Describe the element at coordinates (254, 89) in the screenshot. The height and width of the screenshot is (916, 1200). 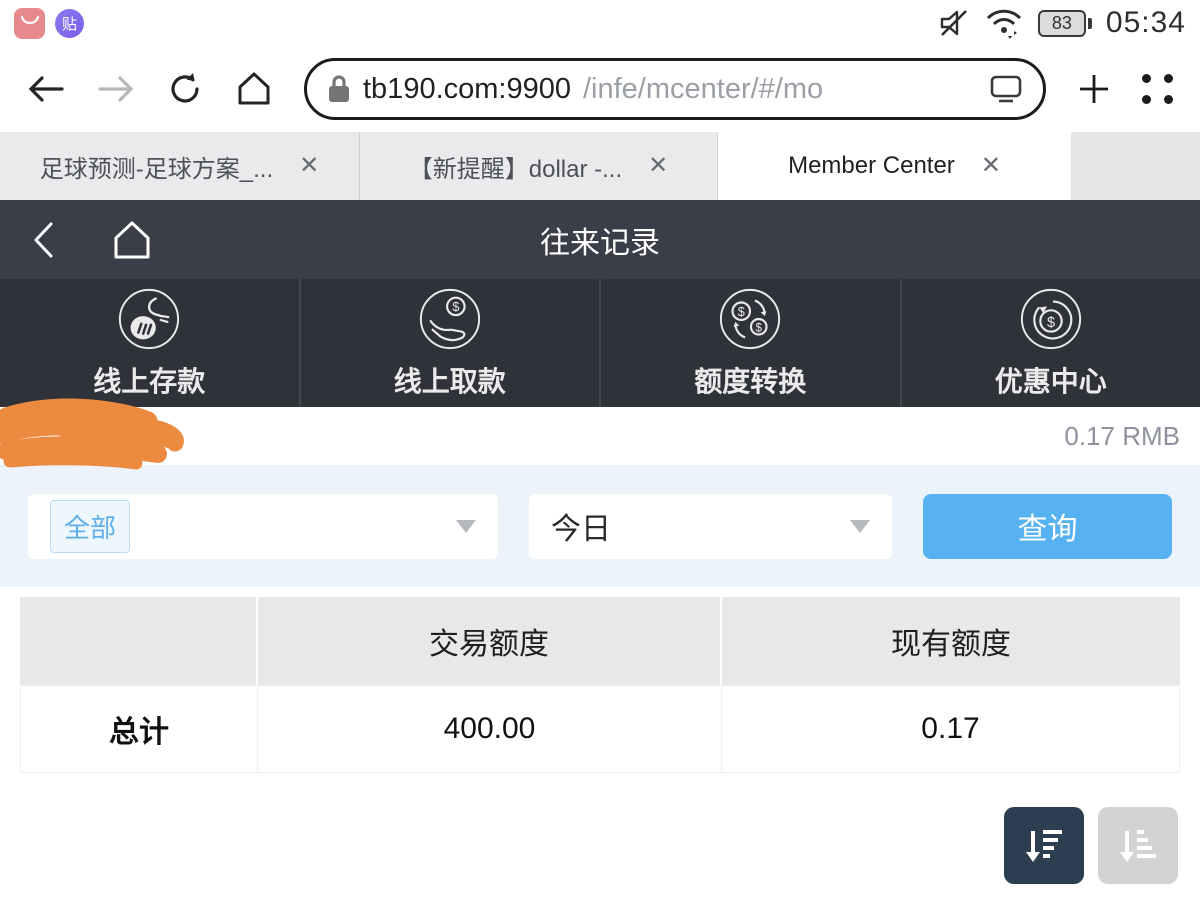
I see `home-icon` at that location.